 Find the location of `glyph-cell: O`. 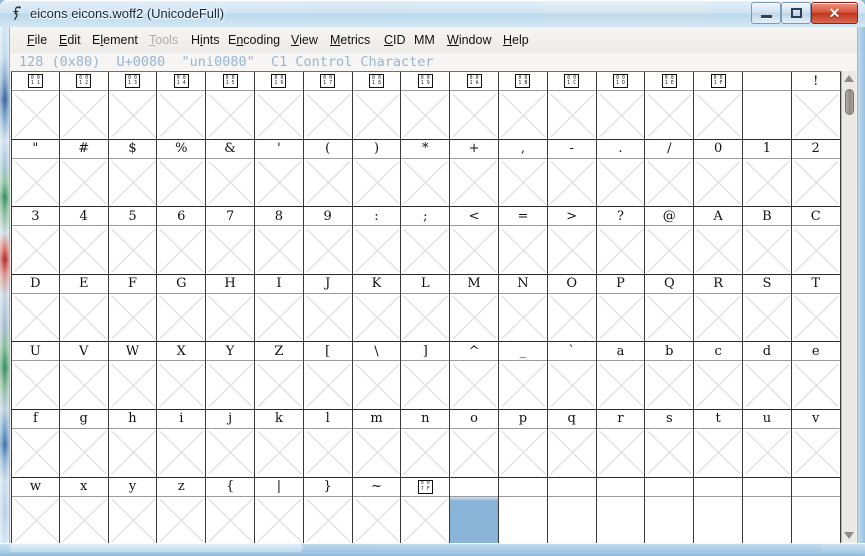

glyph-cell: O is located at coordinates (572, 308).